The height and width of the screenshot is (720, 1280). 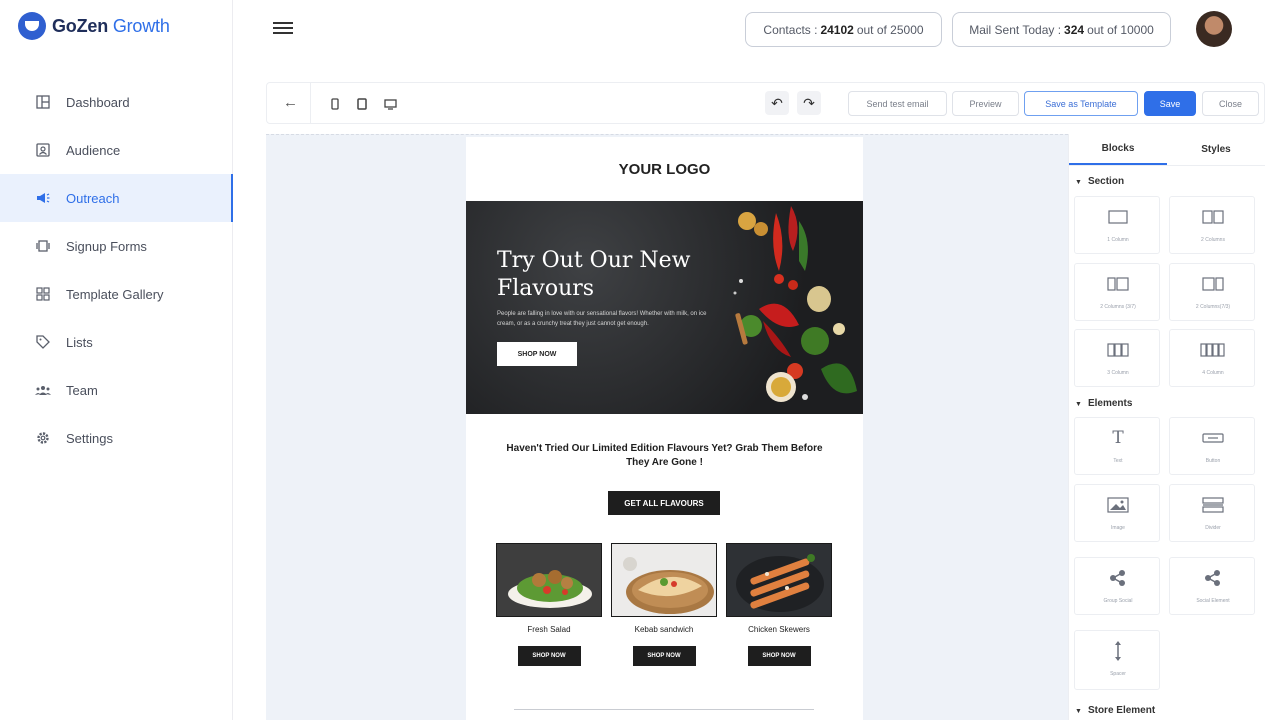 I want to click on sidebar-item-label: Audience, so click(x=93, y=150).